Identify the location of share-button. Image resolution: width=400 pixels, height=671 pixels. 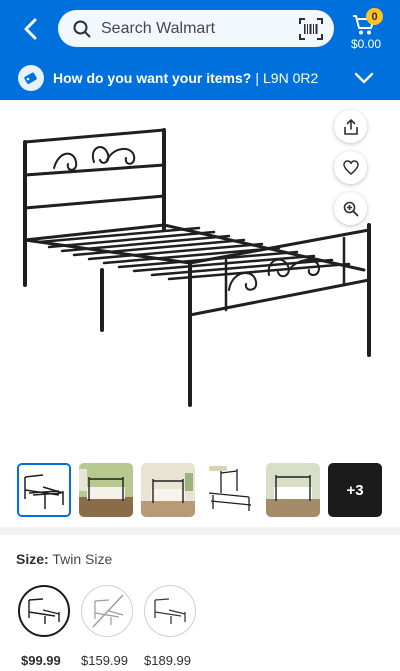
(350, 126).